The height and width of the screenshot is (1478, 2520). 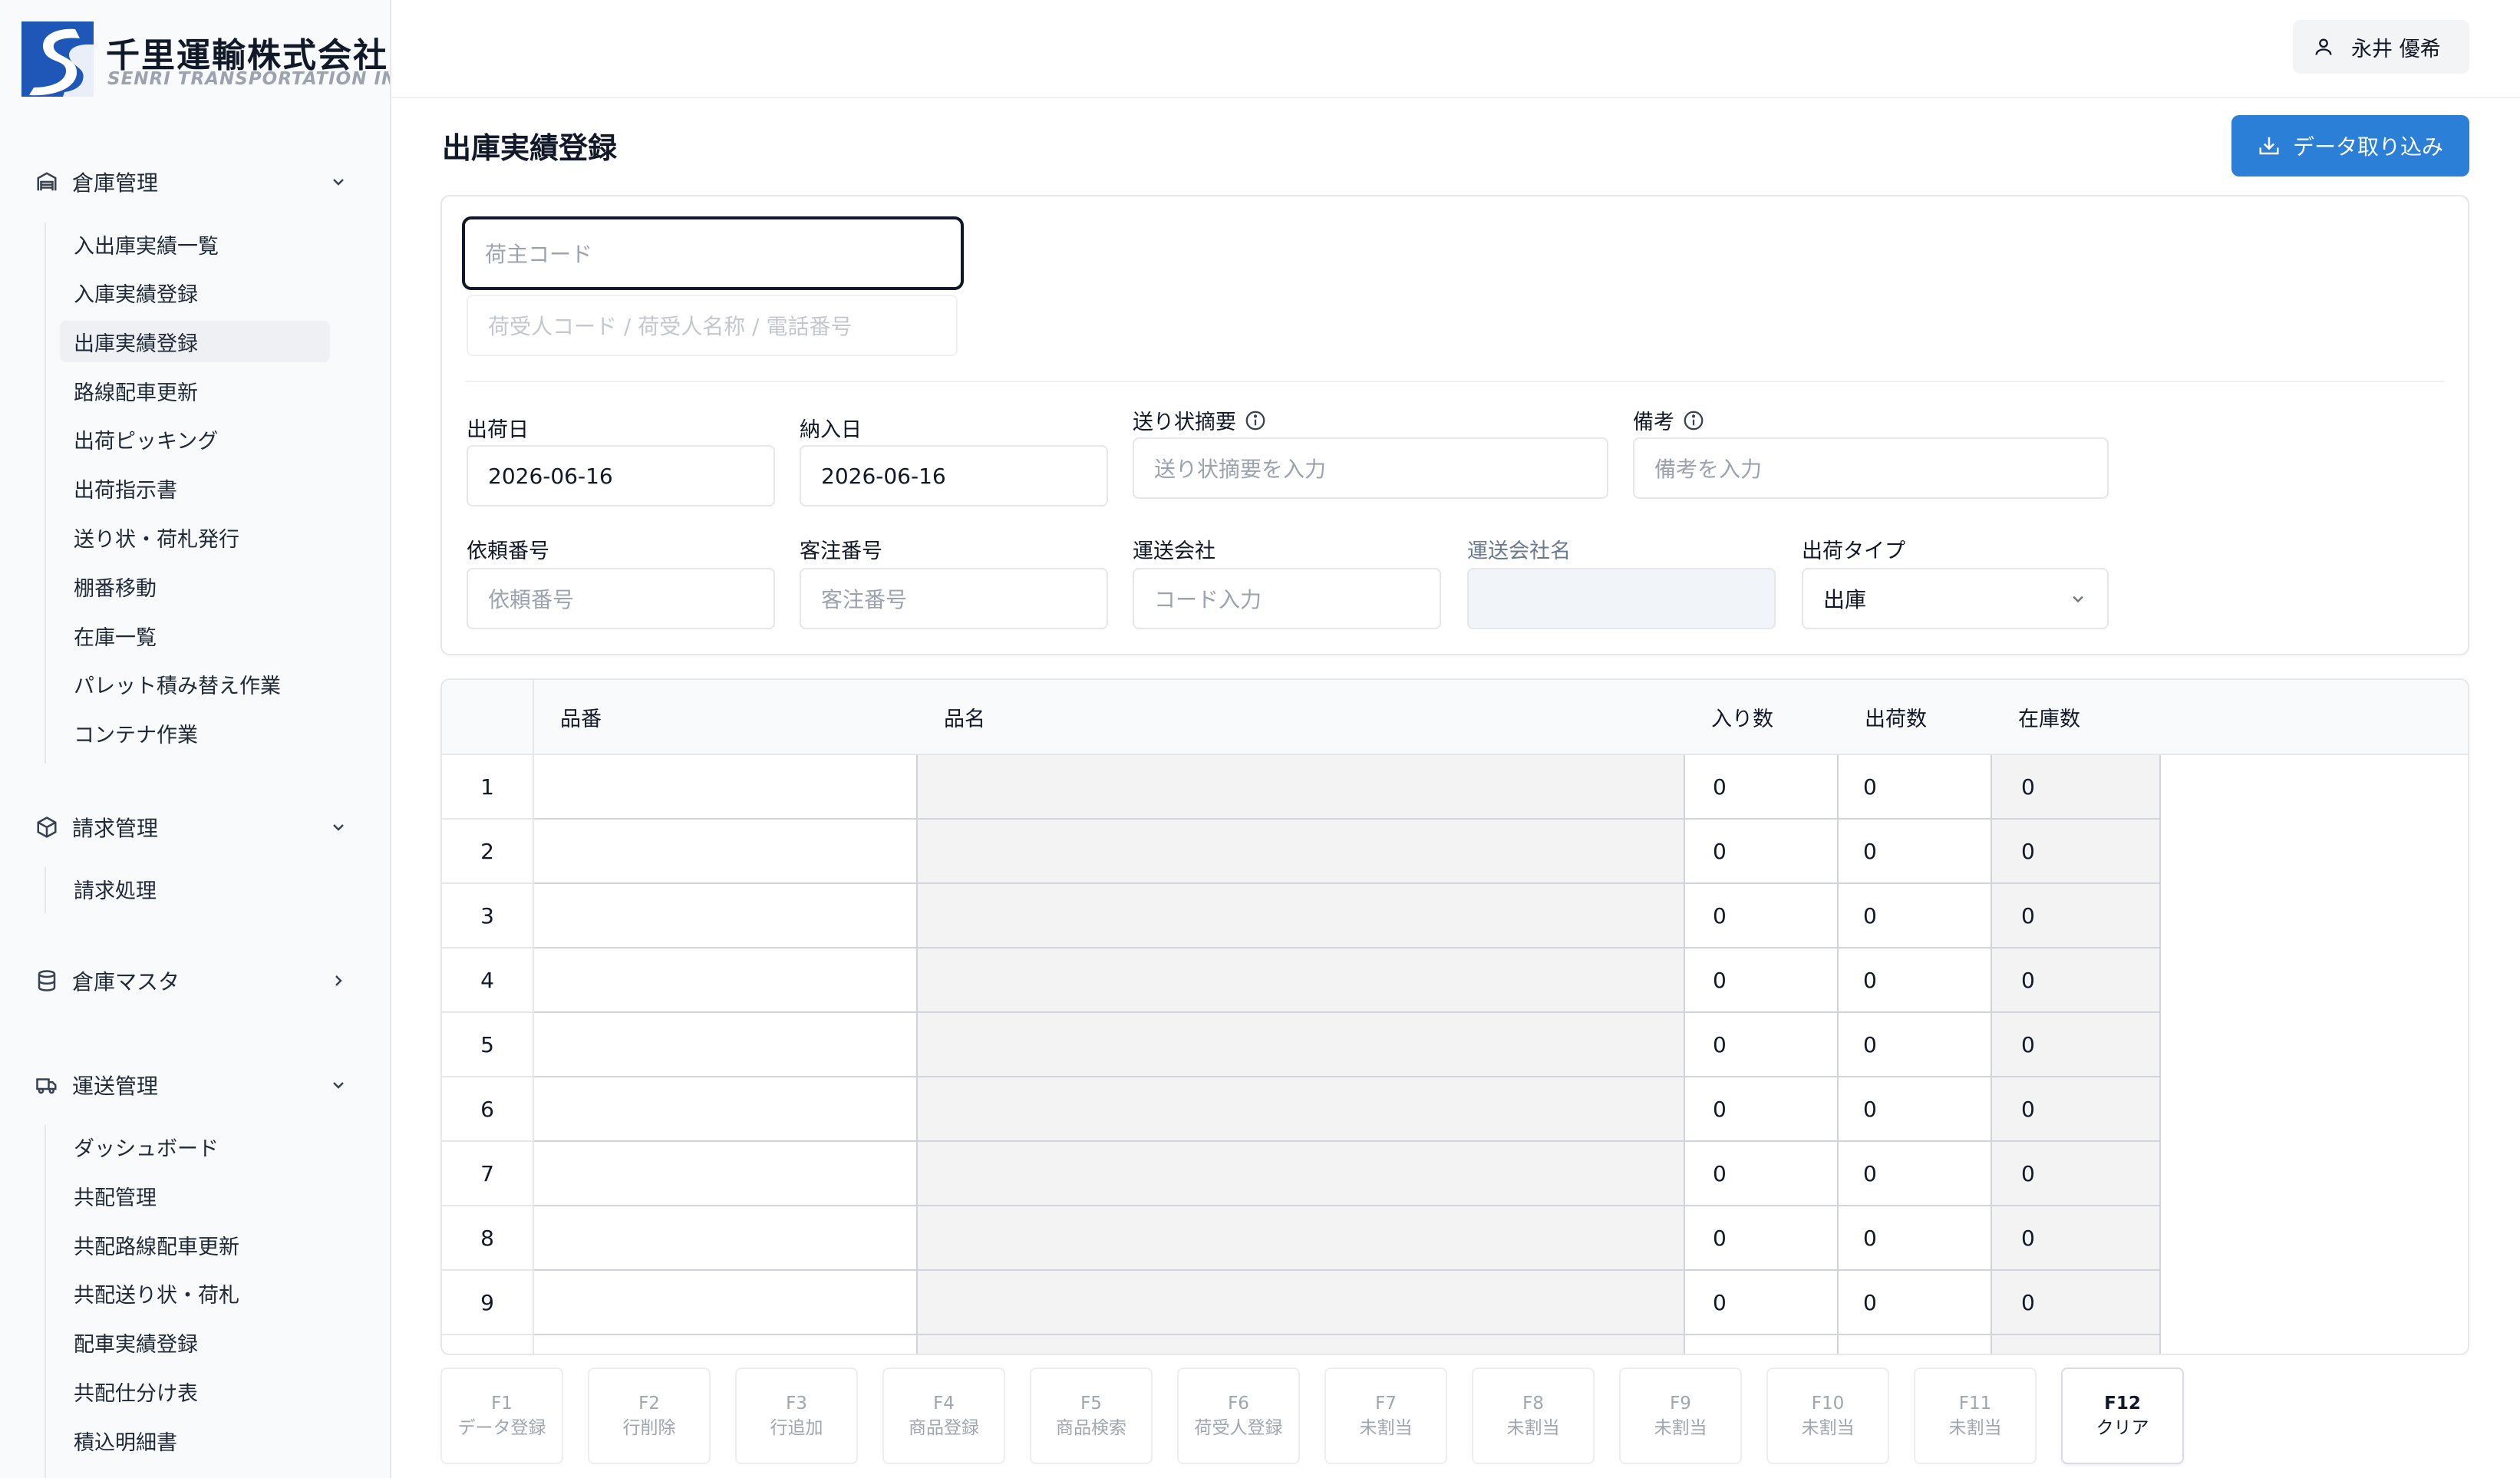 I want to click on sidebar-item-dashboard: ダッシュボード, so click(x=195, y=1146).